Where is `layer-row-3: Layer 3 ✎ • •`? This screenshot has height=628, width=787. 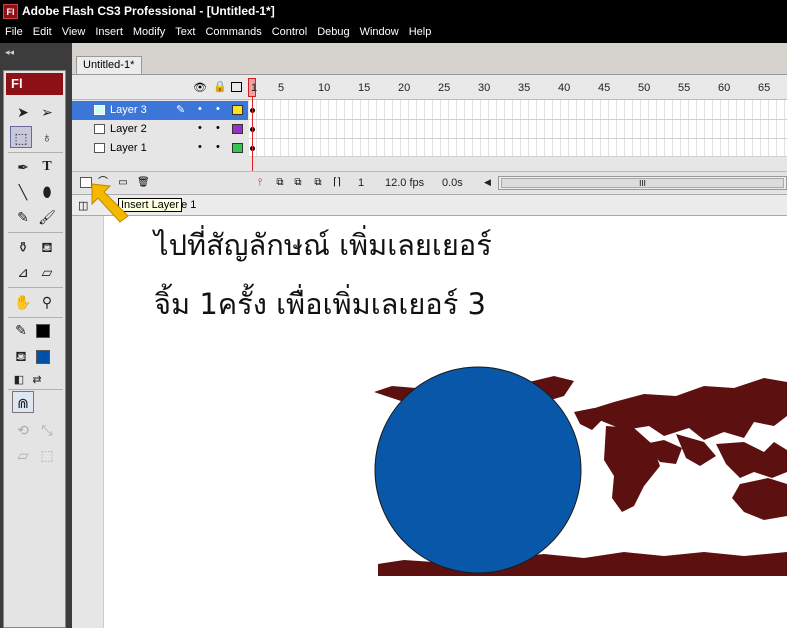
layer-row-3: Layer 3 ✎ • • is located at coordinates (160, 110).